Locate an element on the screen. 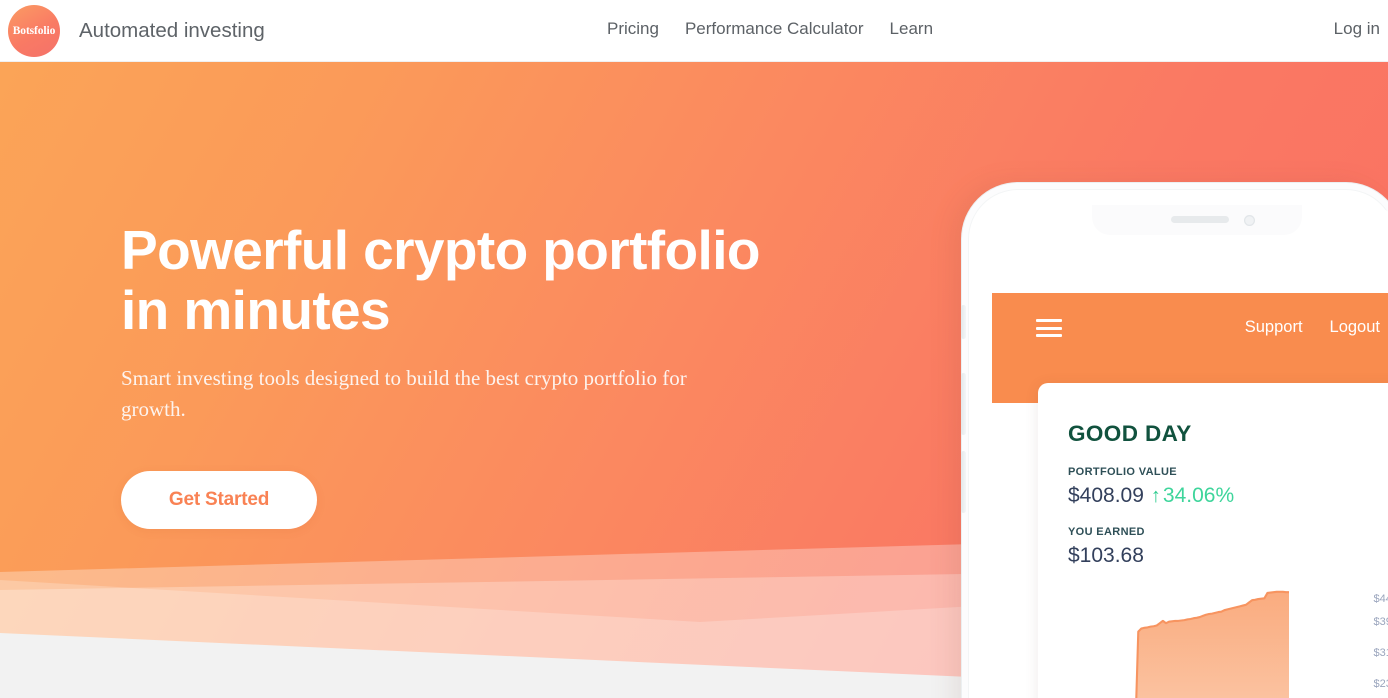  nav-link-pricing: Pricing is located at coordinates (633, 29).